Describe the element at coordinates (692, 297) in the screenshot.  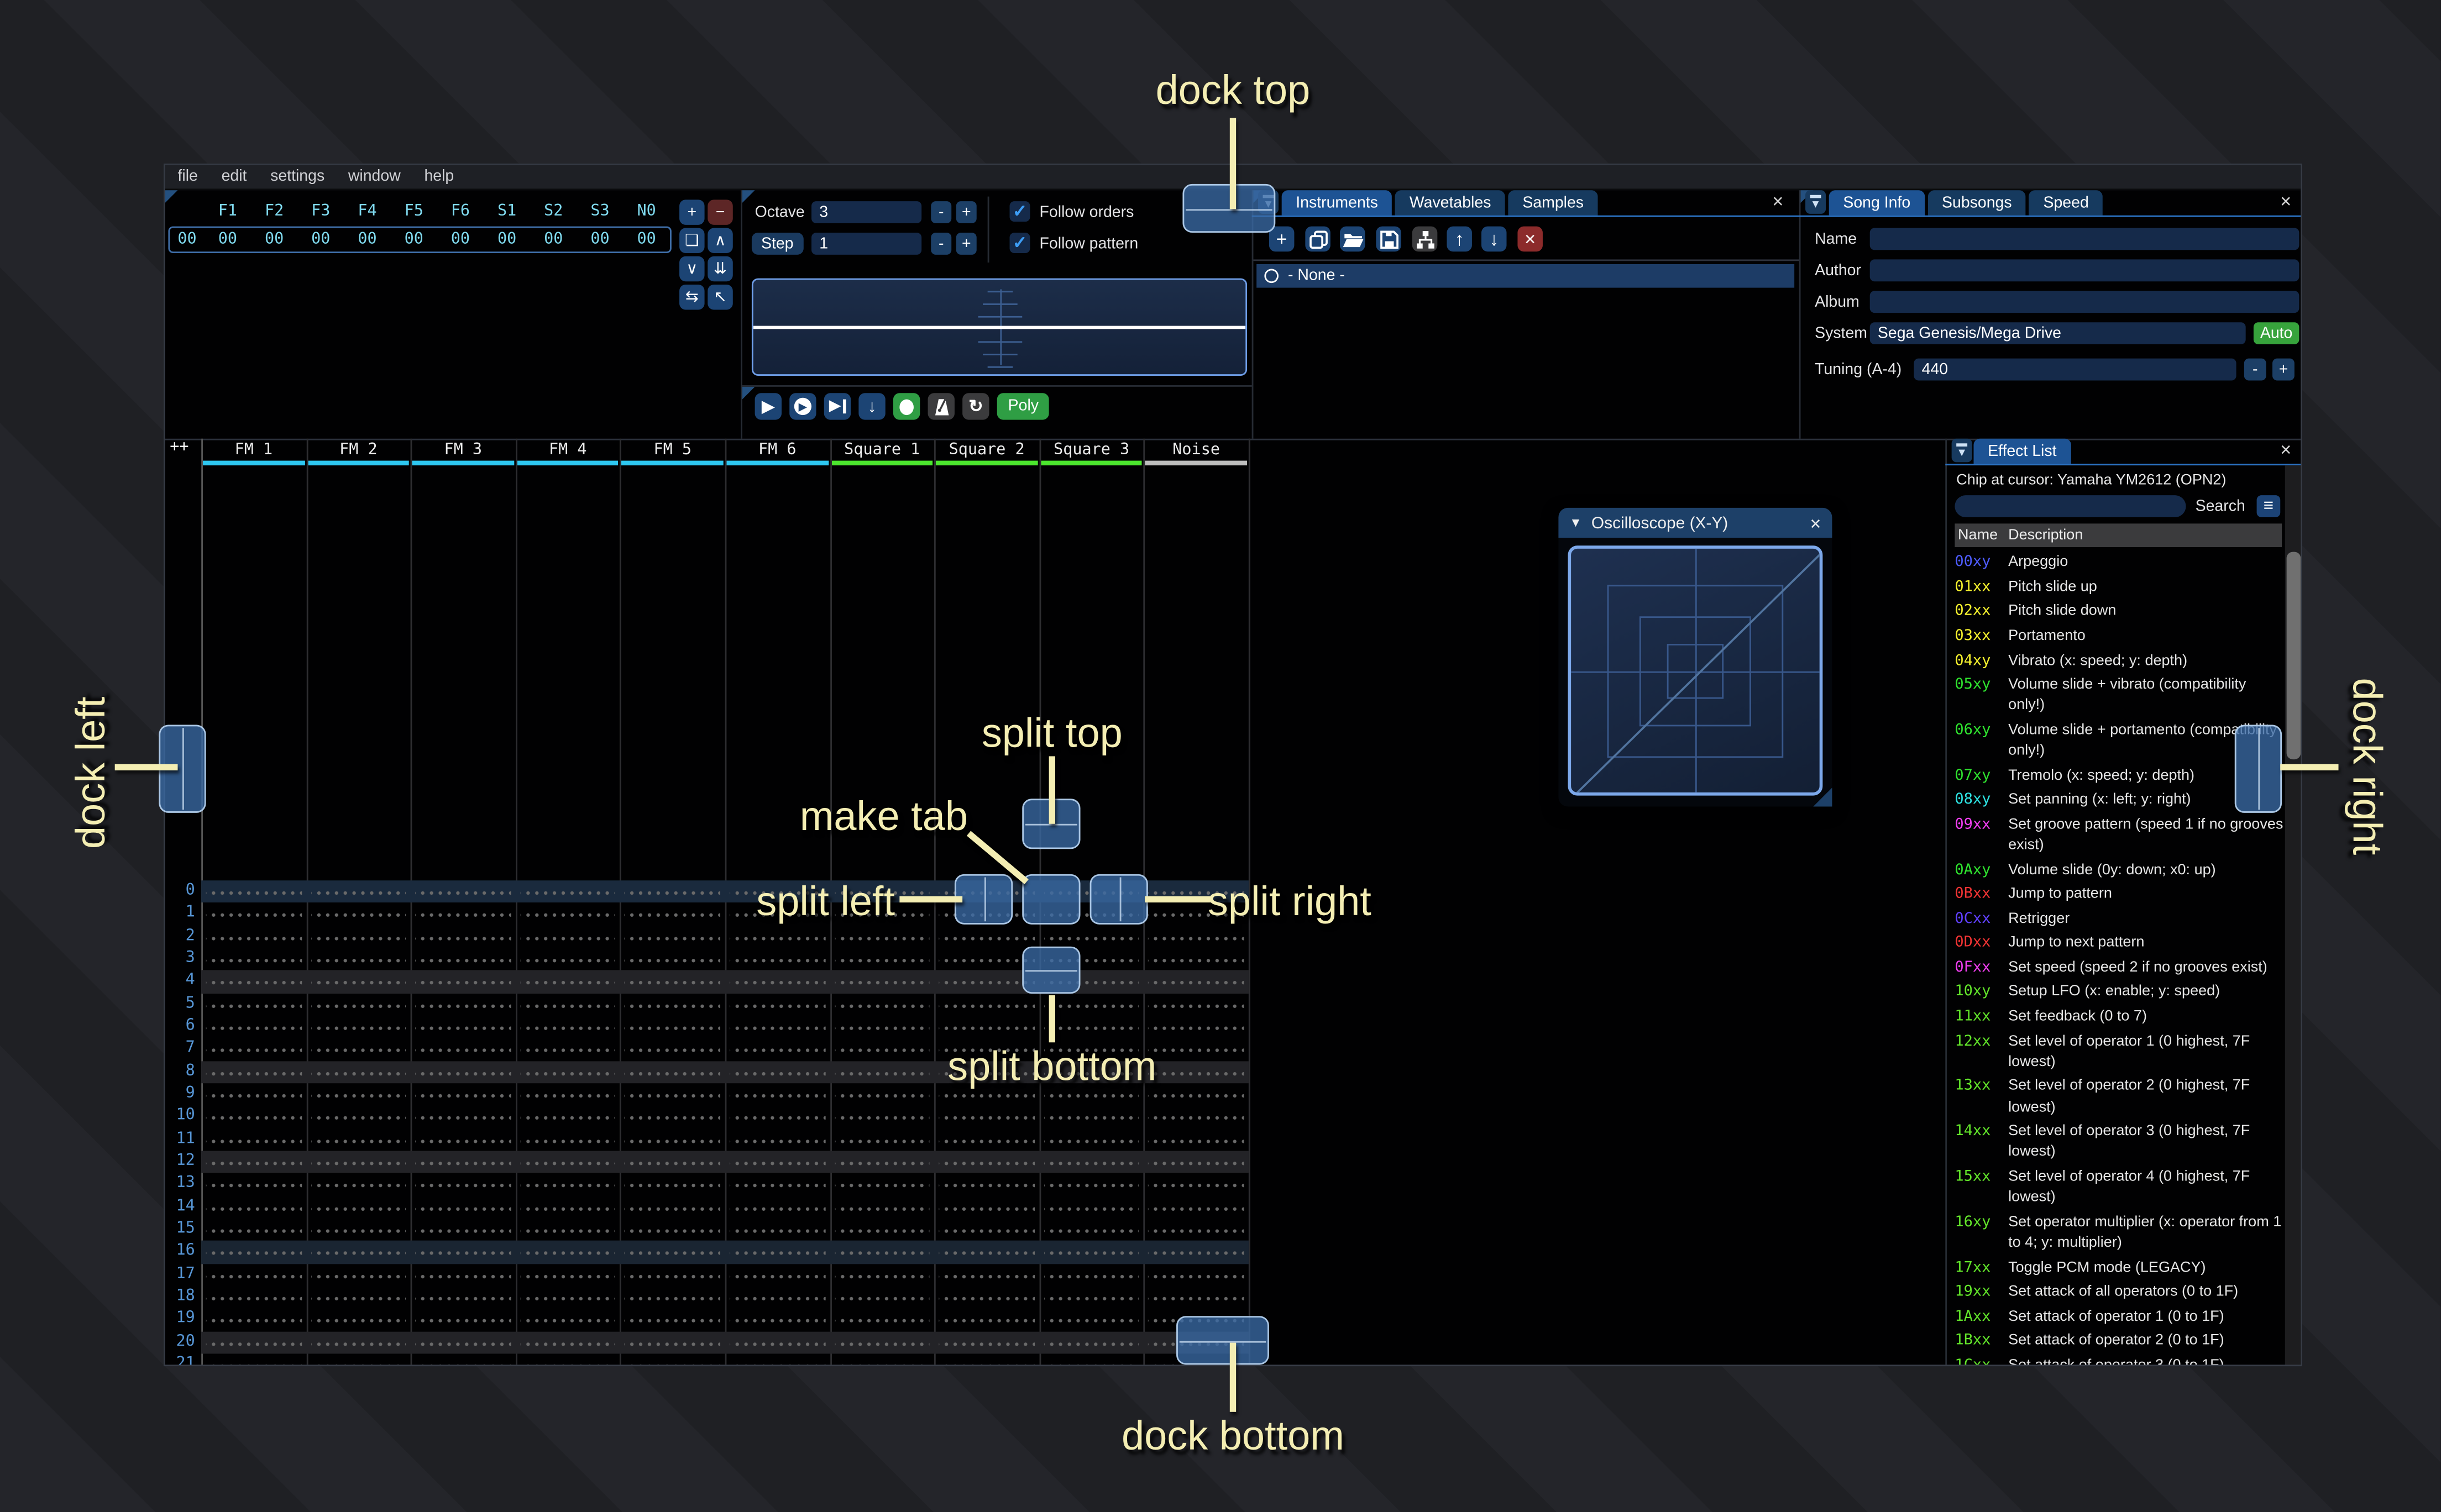
I see `orders-swap-button: ⇆` at that location.